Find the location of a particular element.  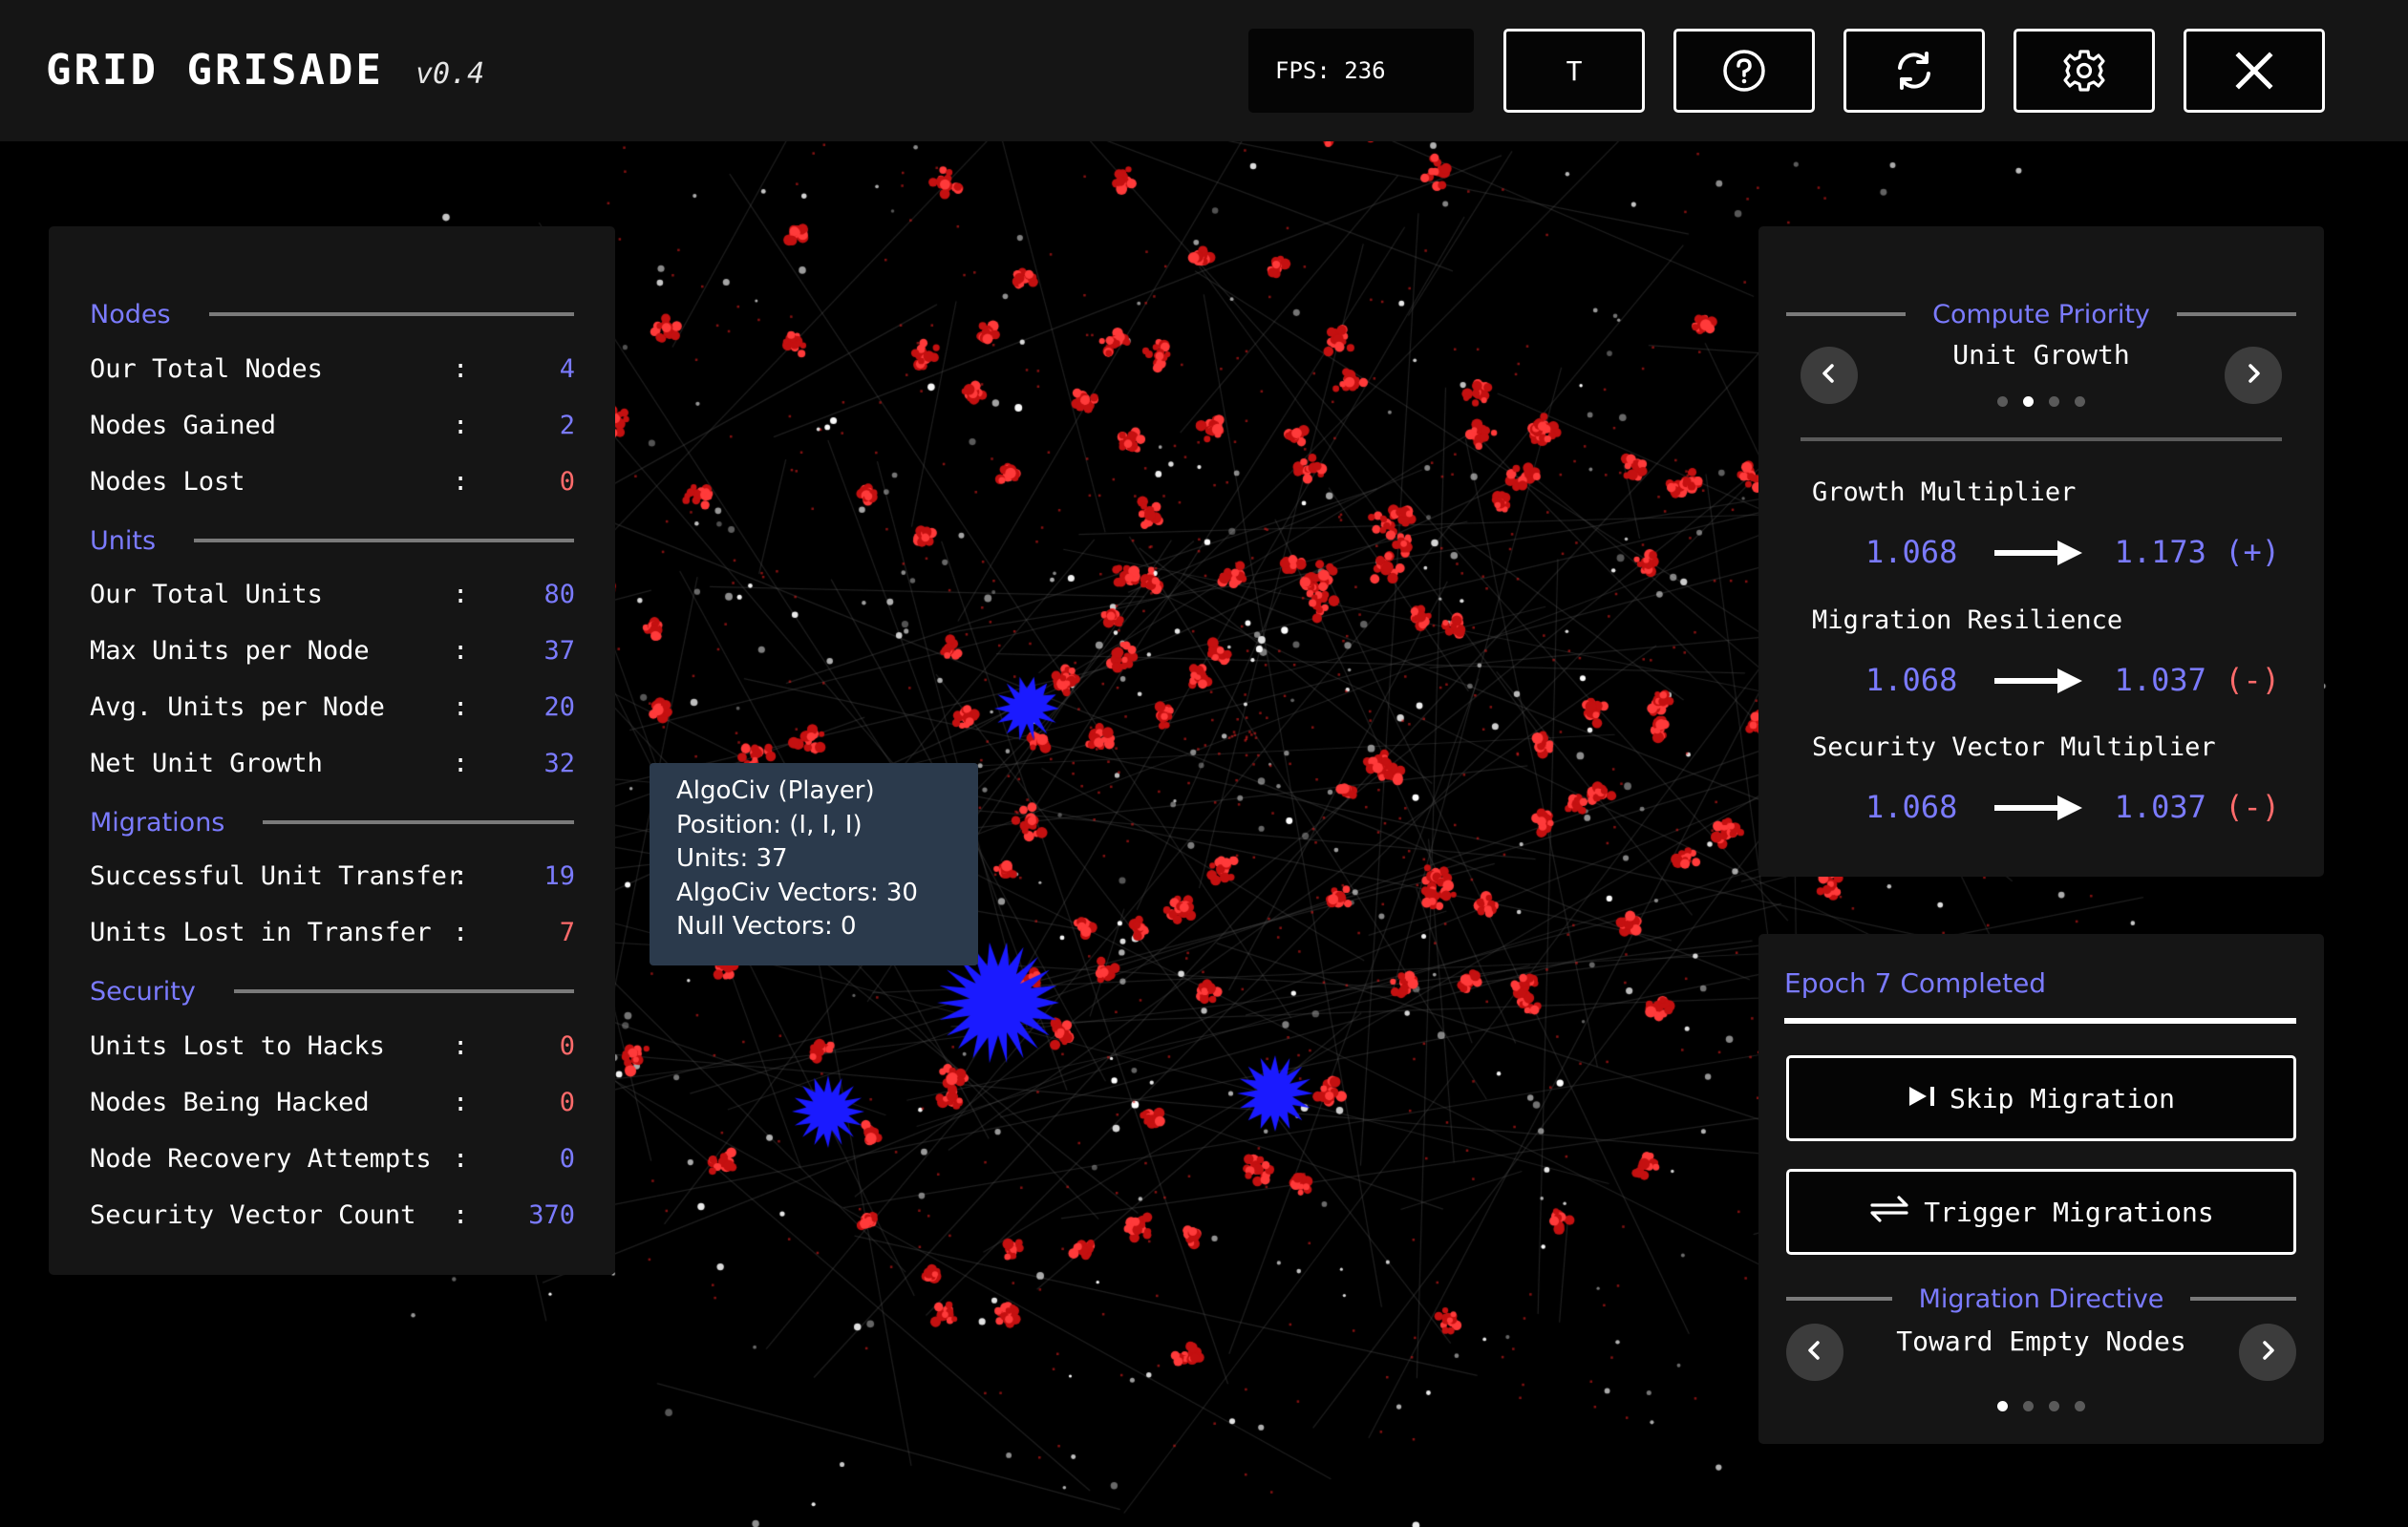

refresh-icon is located at coordinates (1914, 71).